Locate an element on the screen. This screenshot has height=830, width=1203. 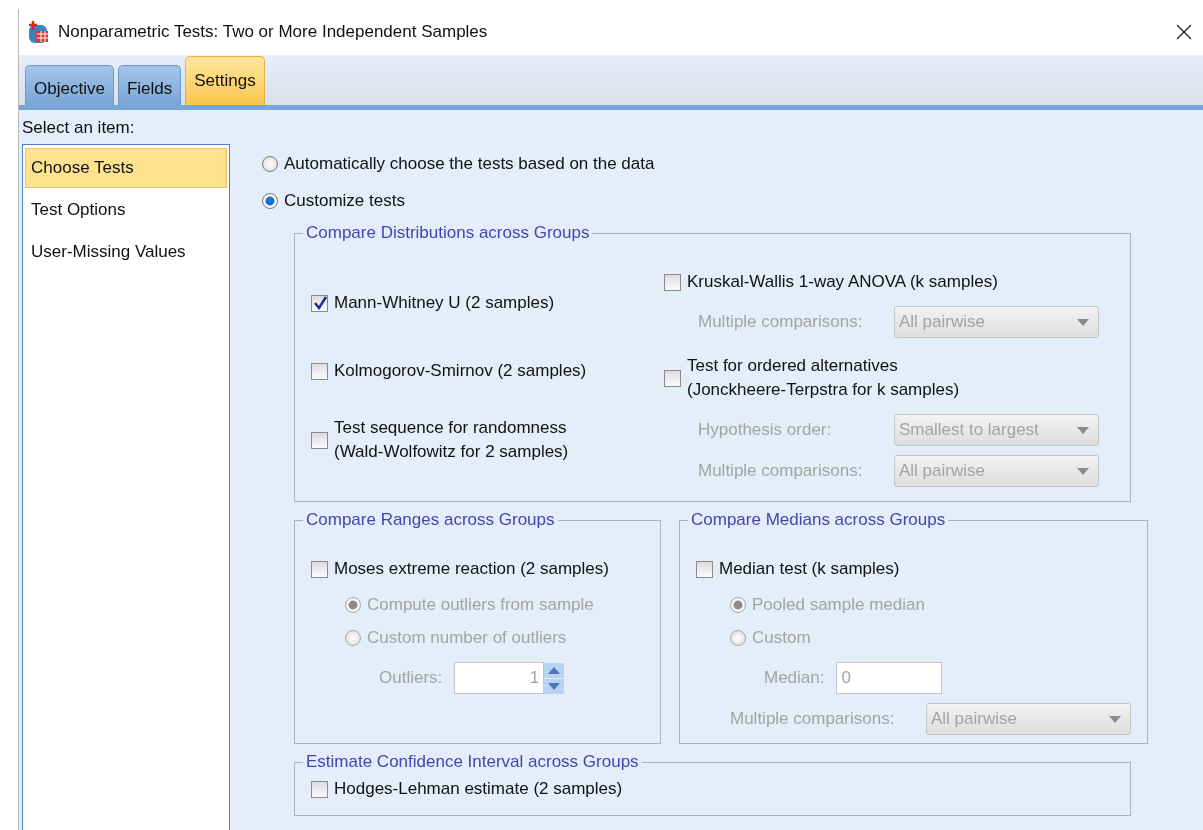
window-title: Nonparametric Tests: Two or More Independent Samples is located at coordinates (273, 32).